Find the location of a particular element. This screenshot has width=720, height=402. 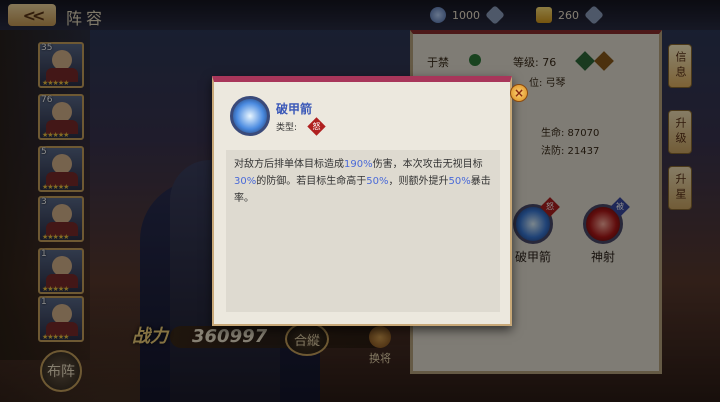

desc-highlight: 30% is located at coordinates (245, 181).